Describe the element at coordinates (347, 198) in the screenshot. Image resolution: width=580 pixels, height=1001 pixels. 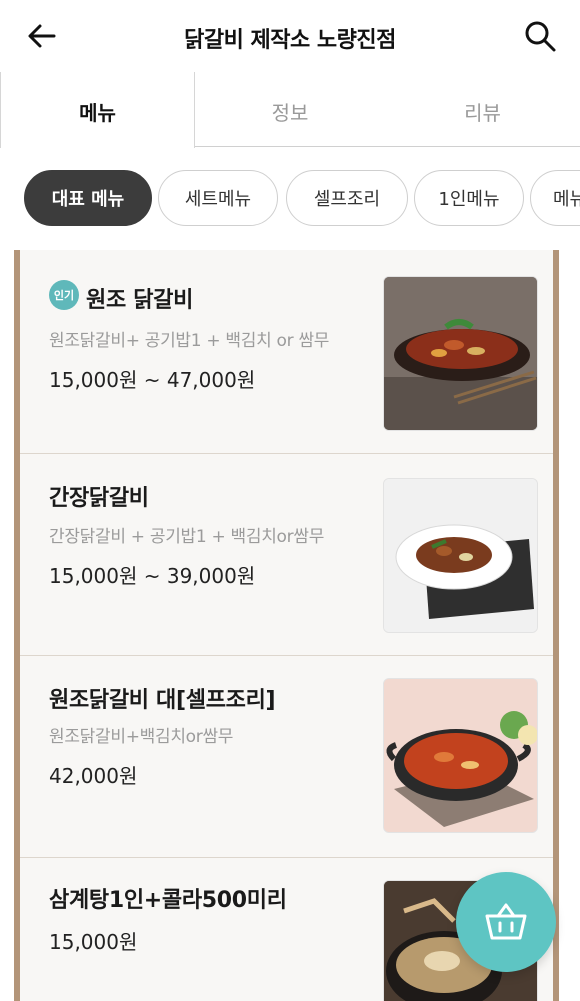
I see `chip-self-cook: 셀프조리` at that location.